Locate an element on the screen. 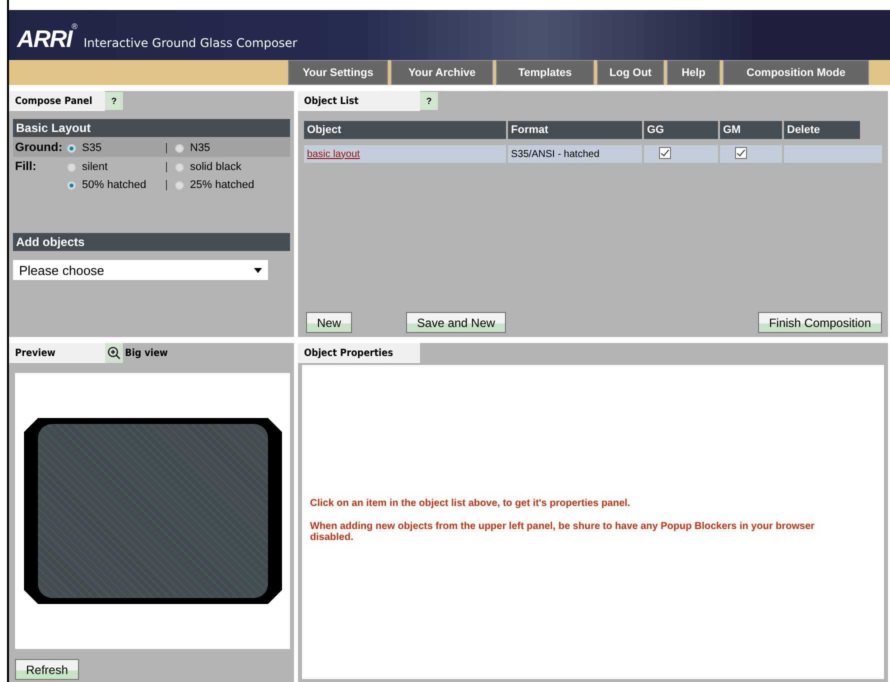  nav-button: Log Out is located at coordinates (630, 72).